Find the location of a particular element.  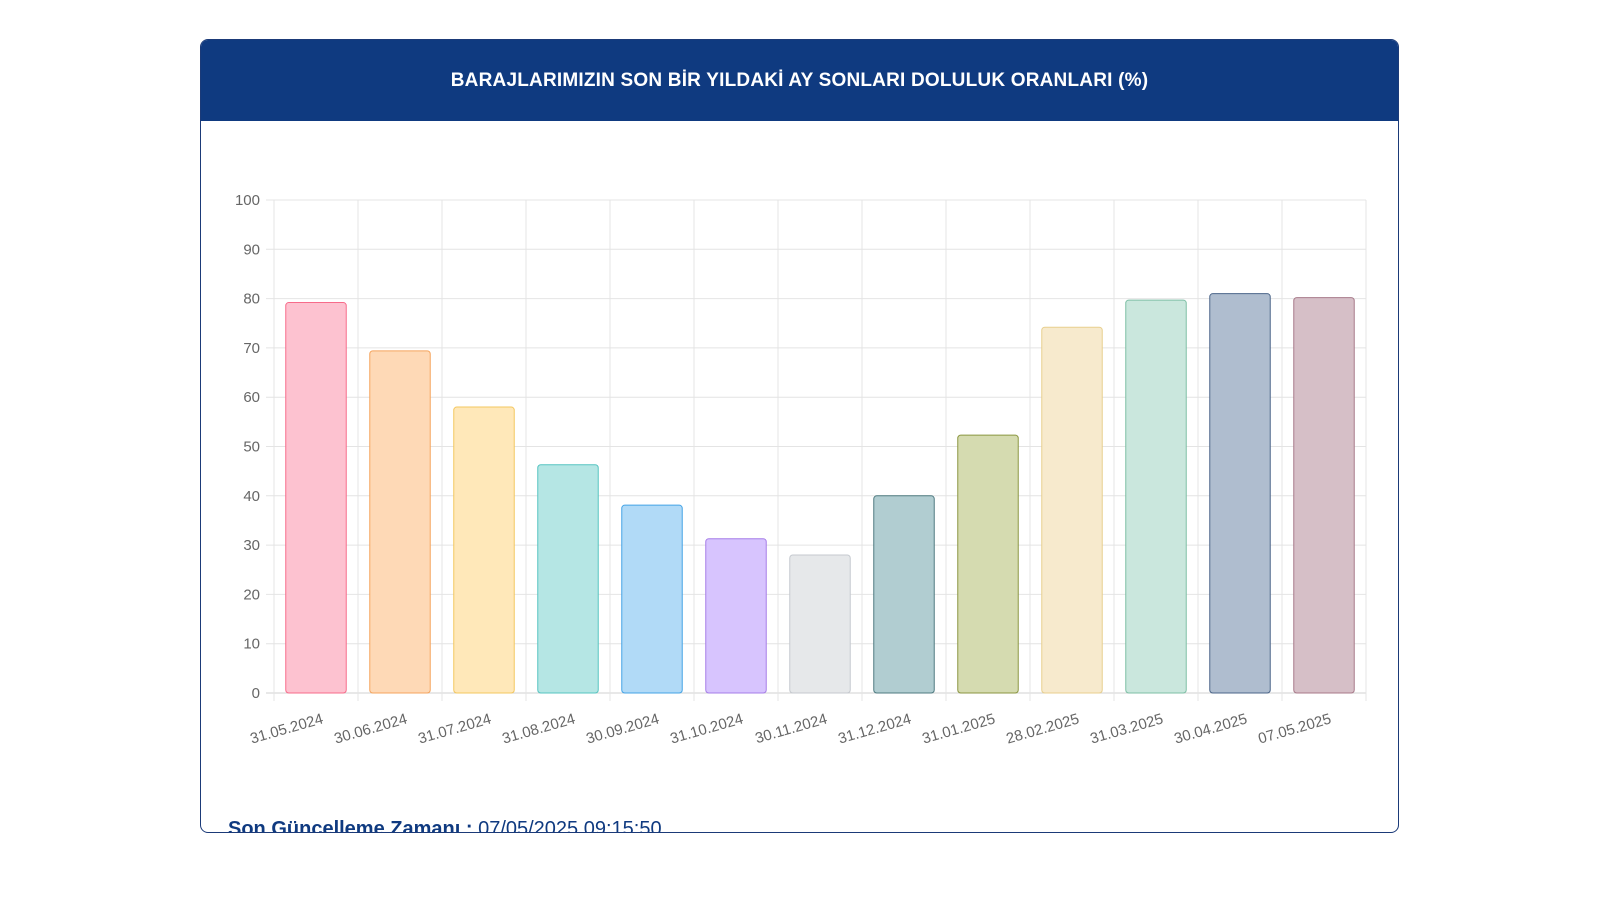

x-tick-label: 28.02.2025 is located at coordinates (1042, 729).